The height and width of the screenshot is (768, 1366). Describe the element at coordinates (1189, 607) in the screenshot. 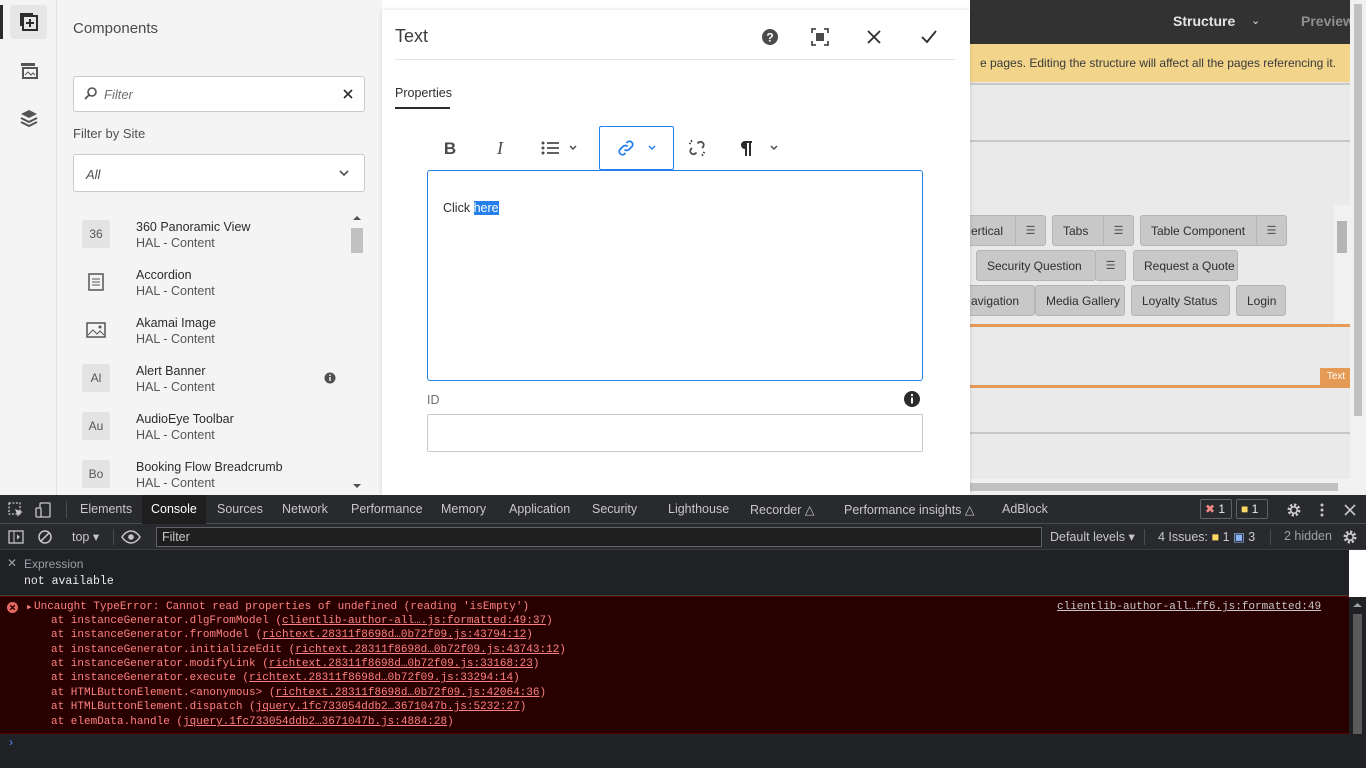

I see `error-source-link: clientlib-author-all…ff6.js:formatted:49` at that location.